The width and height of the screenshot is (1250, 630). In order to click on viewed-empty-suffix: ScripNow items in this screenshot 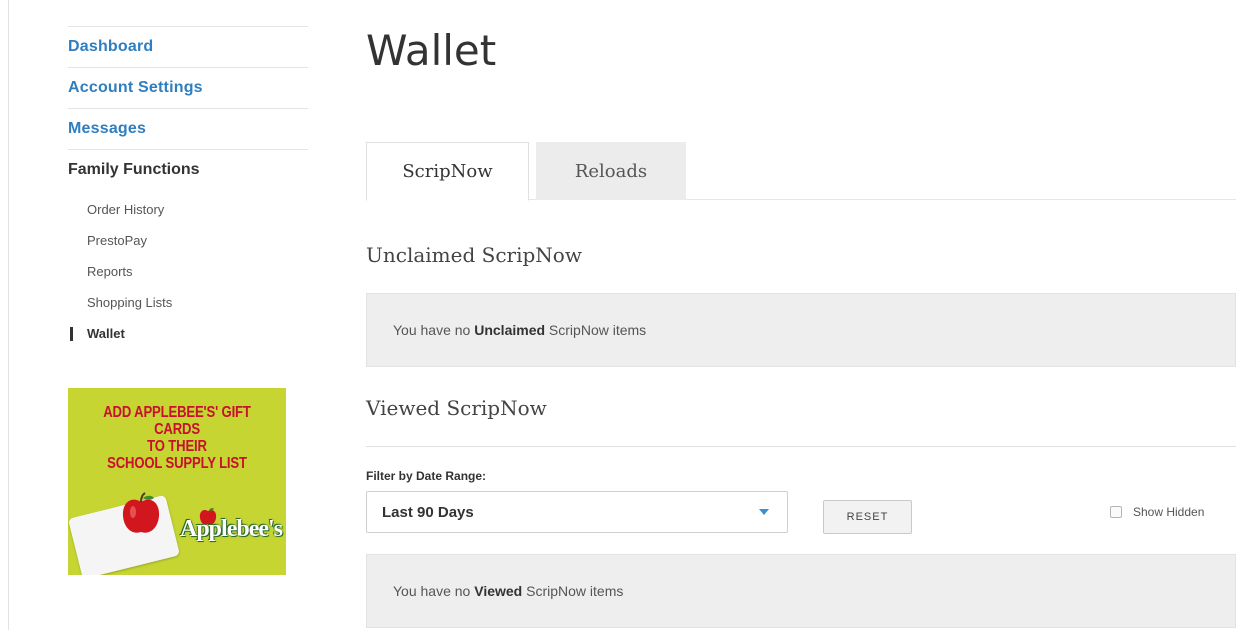, I will do `click(573, 591)`.